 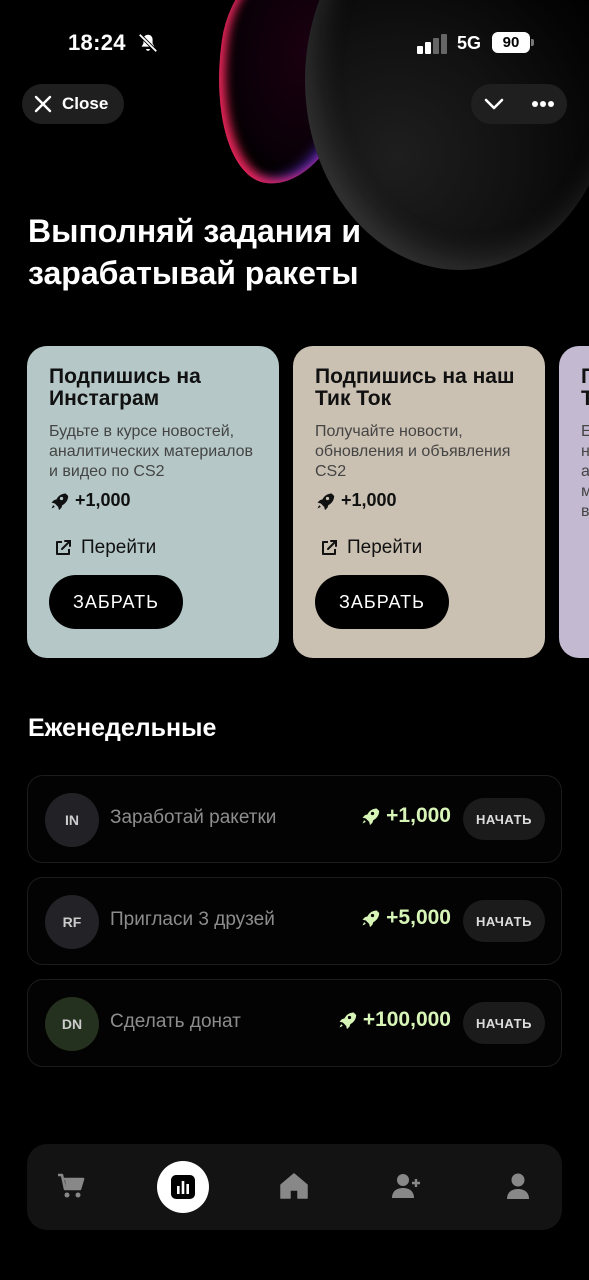 I want to click on battery-indicator: 90, so click(x=513, y=42).